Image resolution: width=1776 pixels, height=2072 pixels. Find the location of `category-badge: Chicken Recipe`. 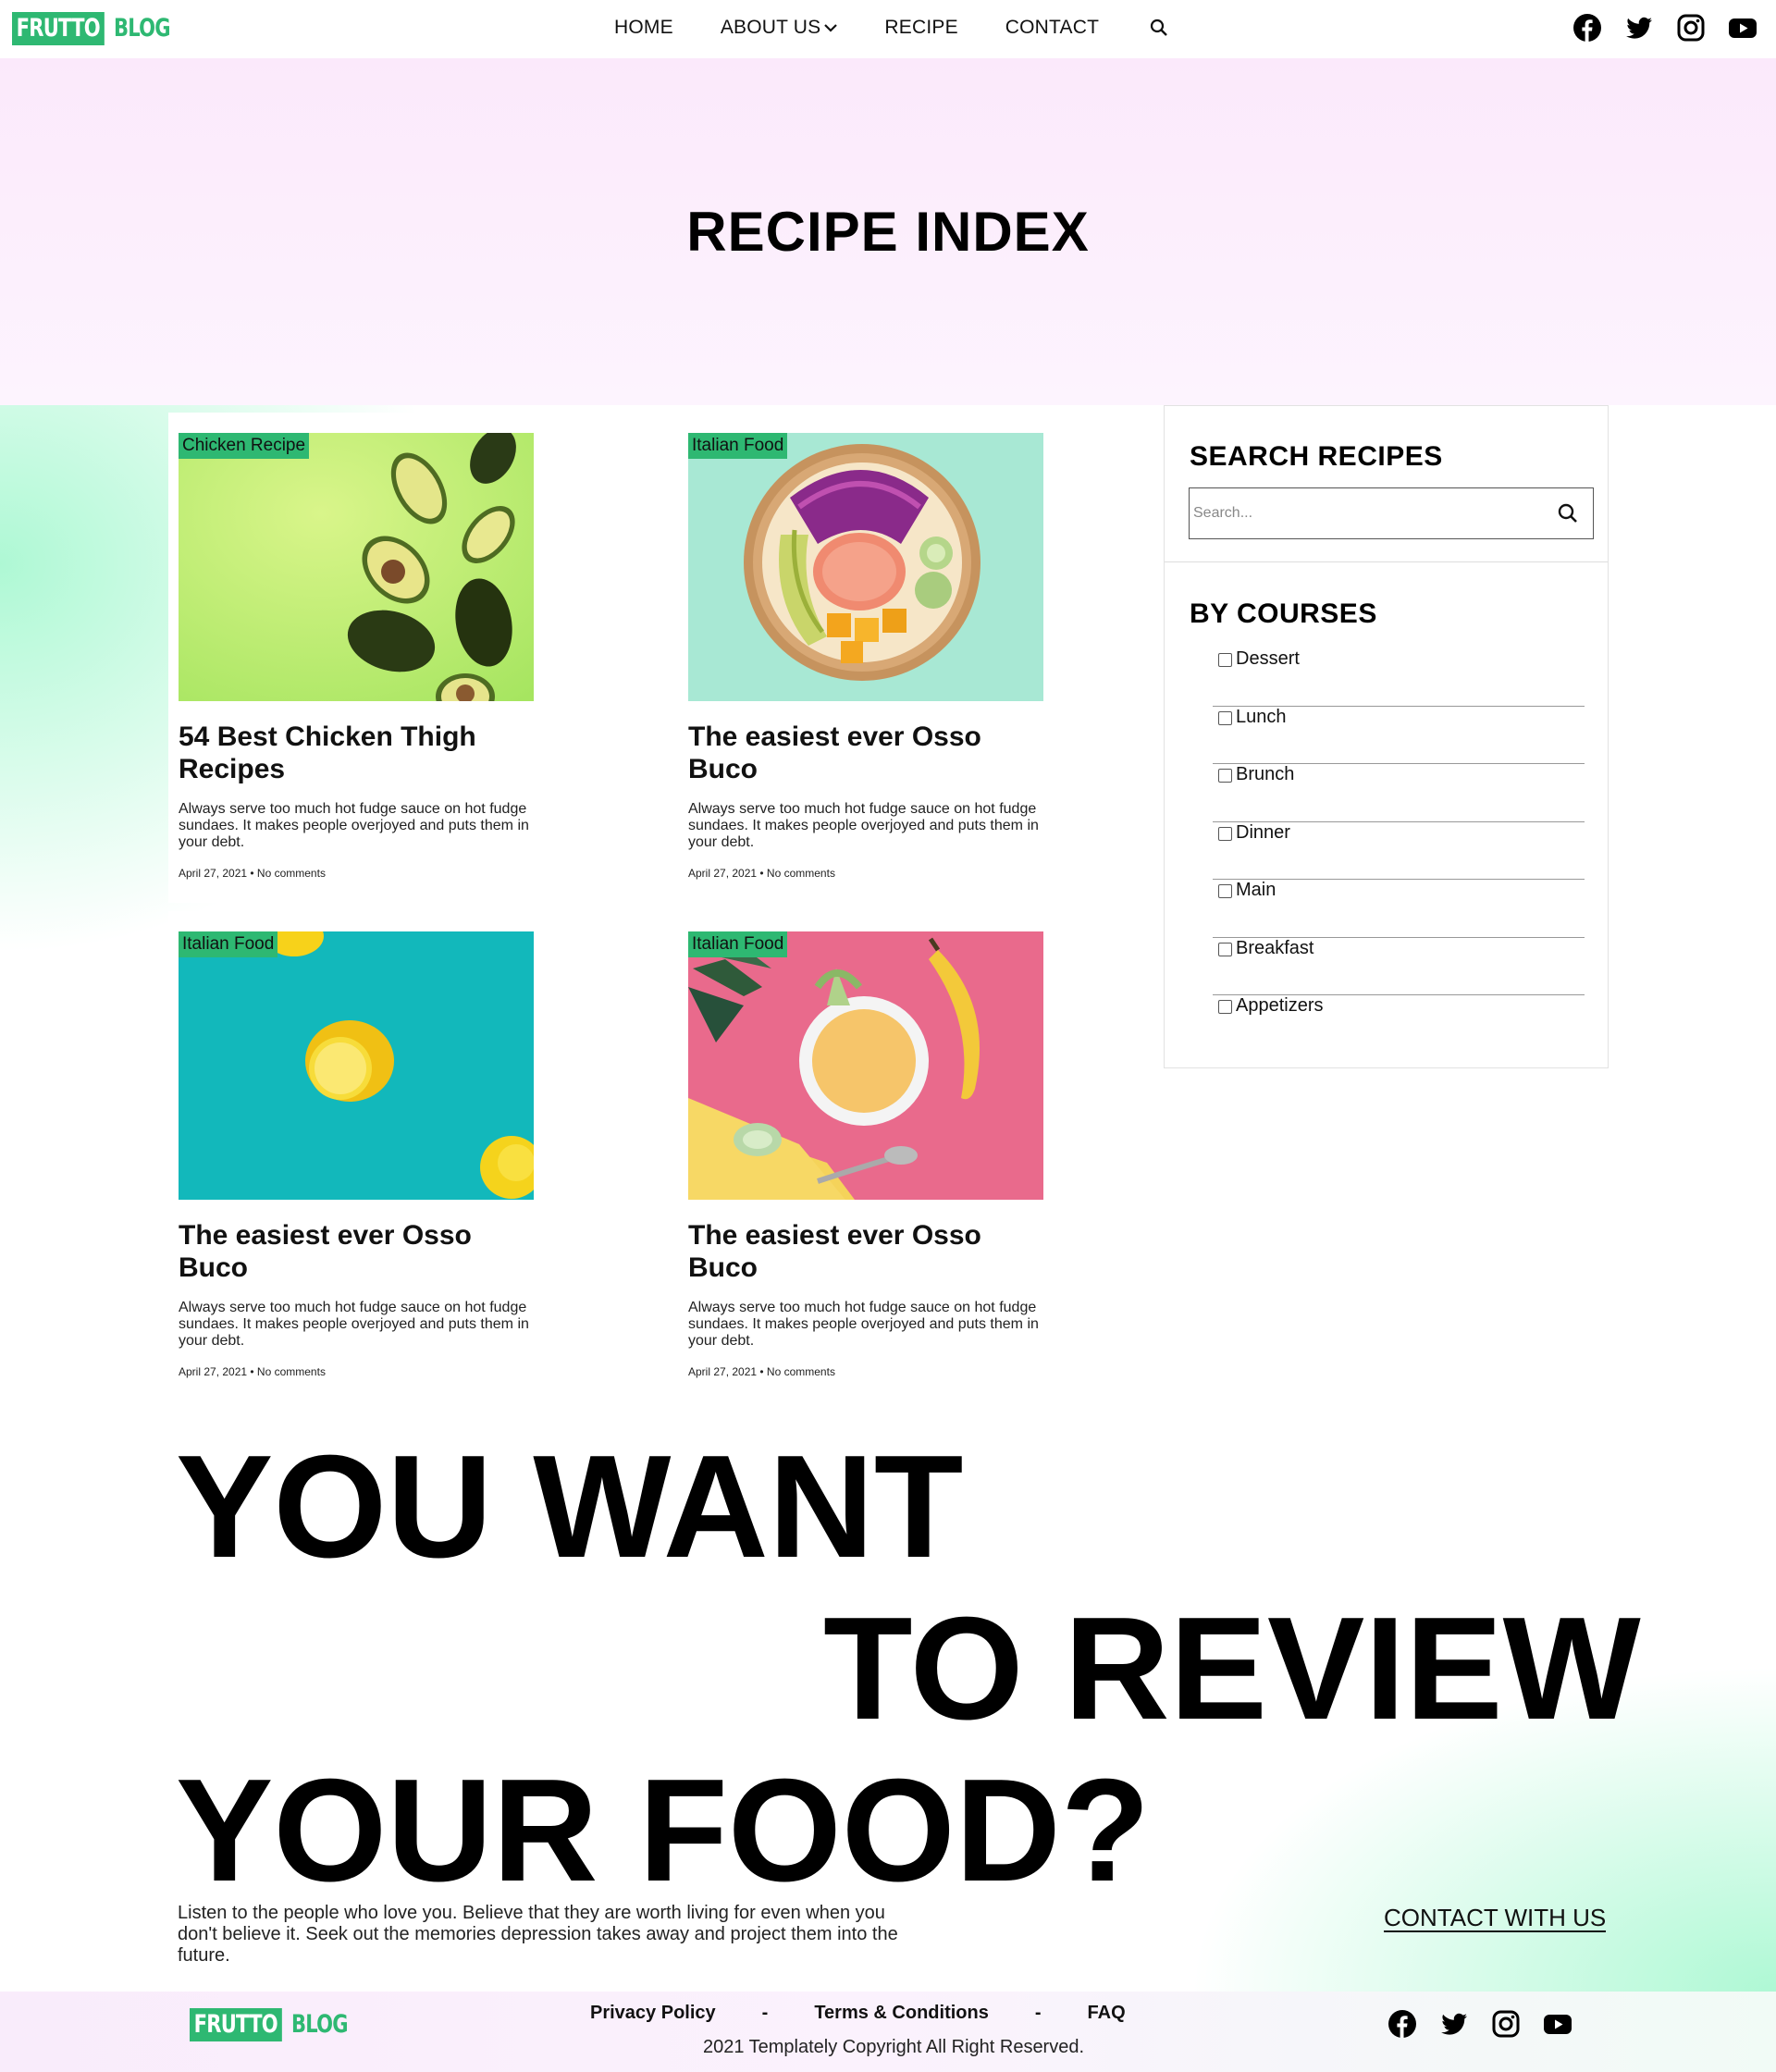

category-badge: Chicken Recipe is located at coordinates (244, 446).